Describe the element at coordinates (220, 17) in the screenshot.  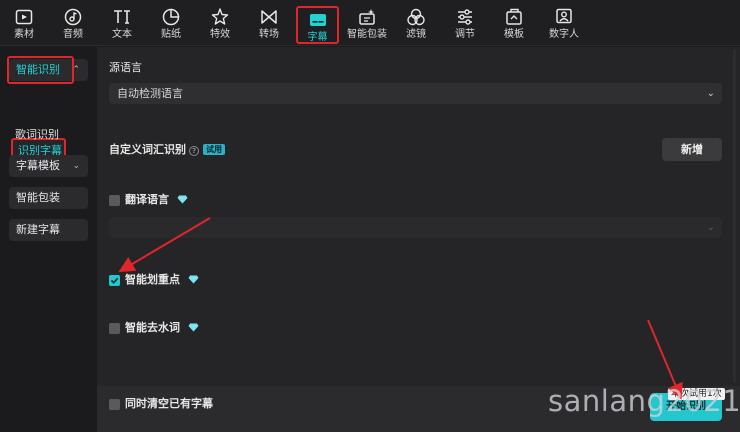
I see `effects-icon` at that location.